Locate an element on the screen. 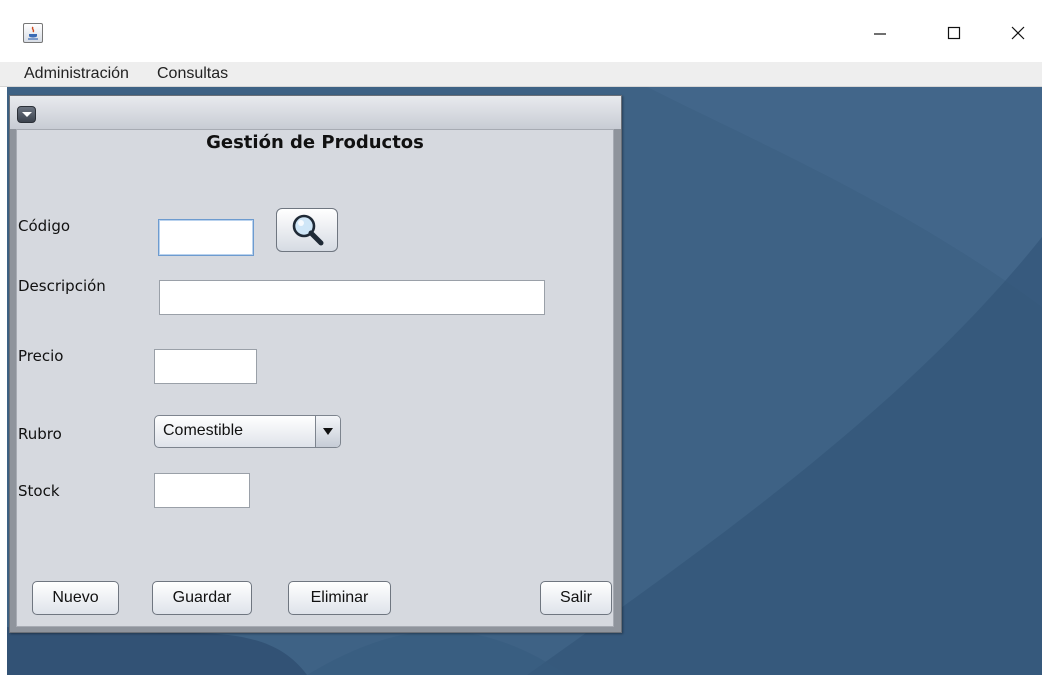 Image resolution: width=1042 pixels, height=675 pixels. minimize-icon is located at coordinates (880, 34).